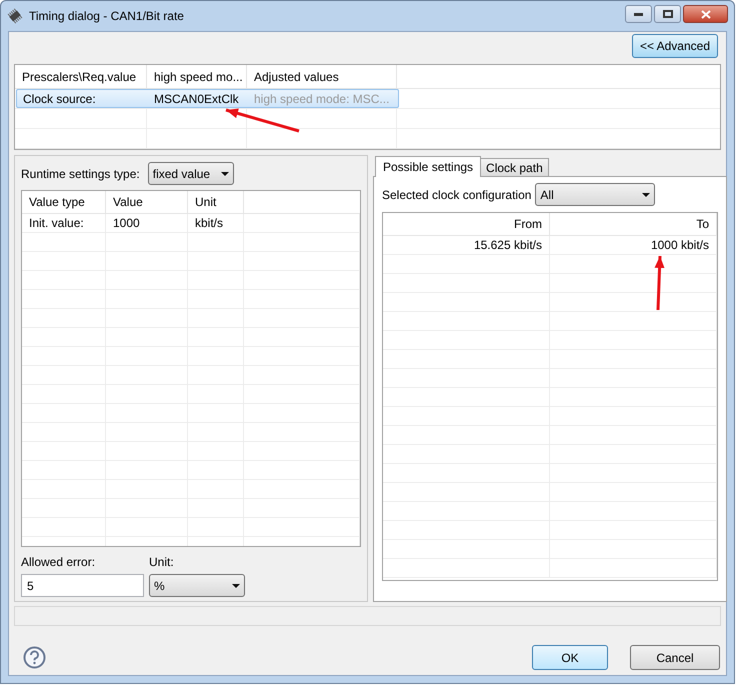  What do you see at coordinates (457, 195) in the screenshot?
I see `clock-configuration-label: Selected clock configuration` at bounding box center [457, 195].